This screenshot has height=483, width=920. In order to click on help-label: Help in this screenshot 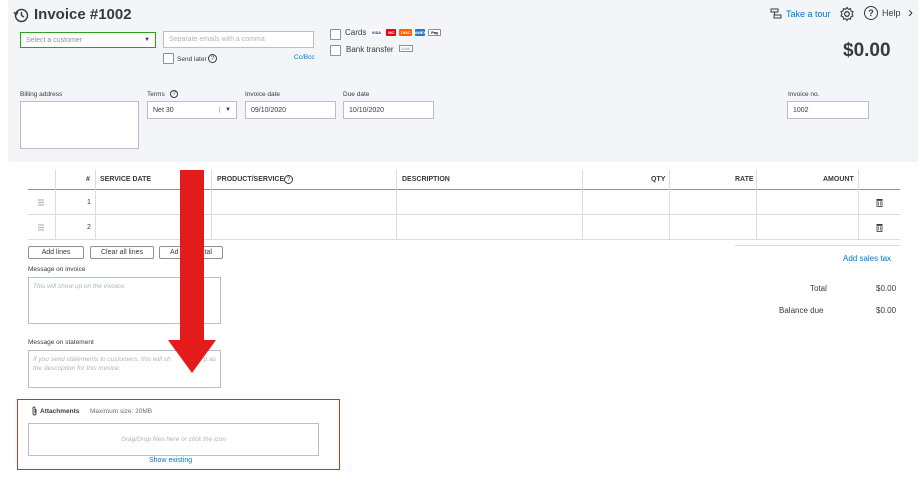, I will do `click(891, 13)`.